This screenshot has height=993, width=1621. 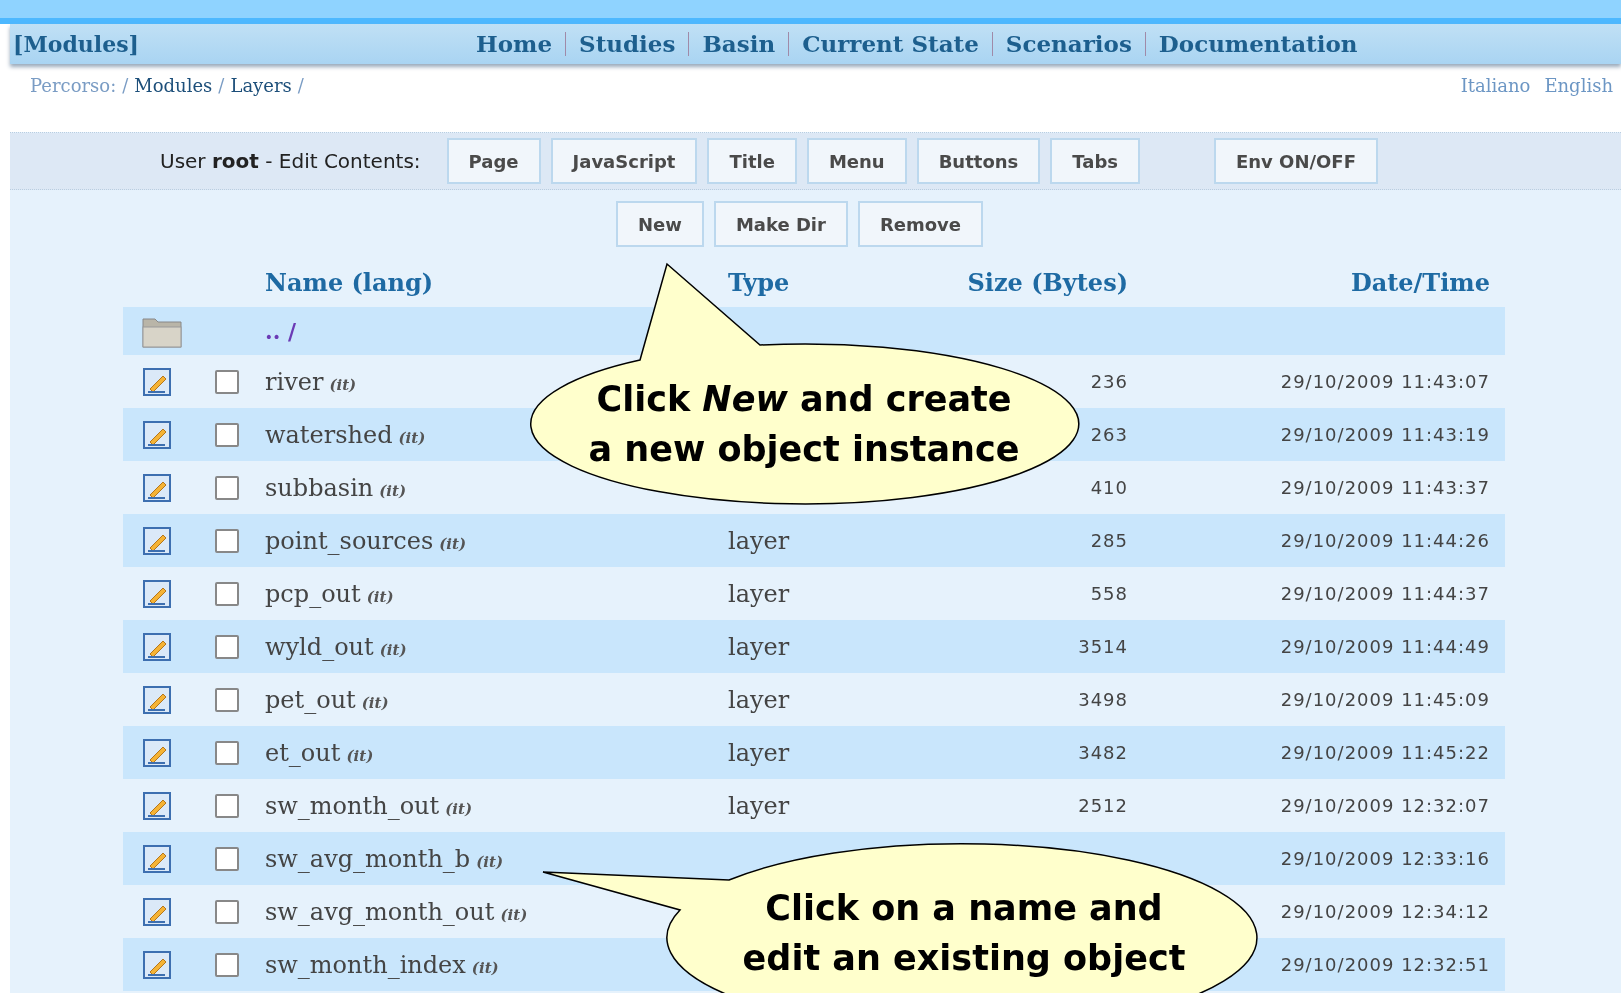 What do you see at coordinates (804, 424) in the screenshot?
I see `callout-text: Click New and create a new object instance` at bounding box center [804, 424].